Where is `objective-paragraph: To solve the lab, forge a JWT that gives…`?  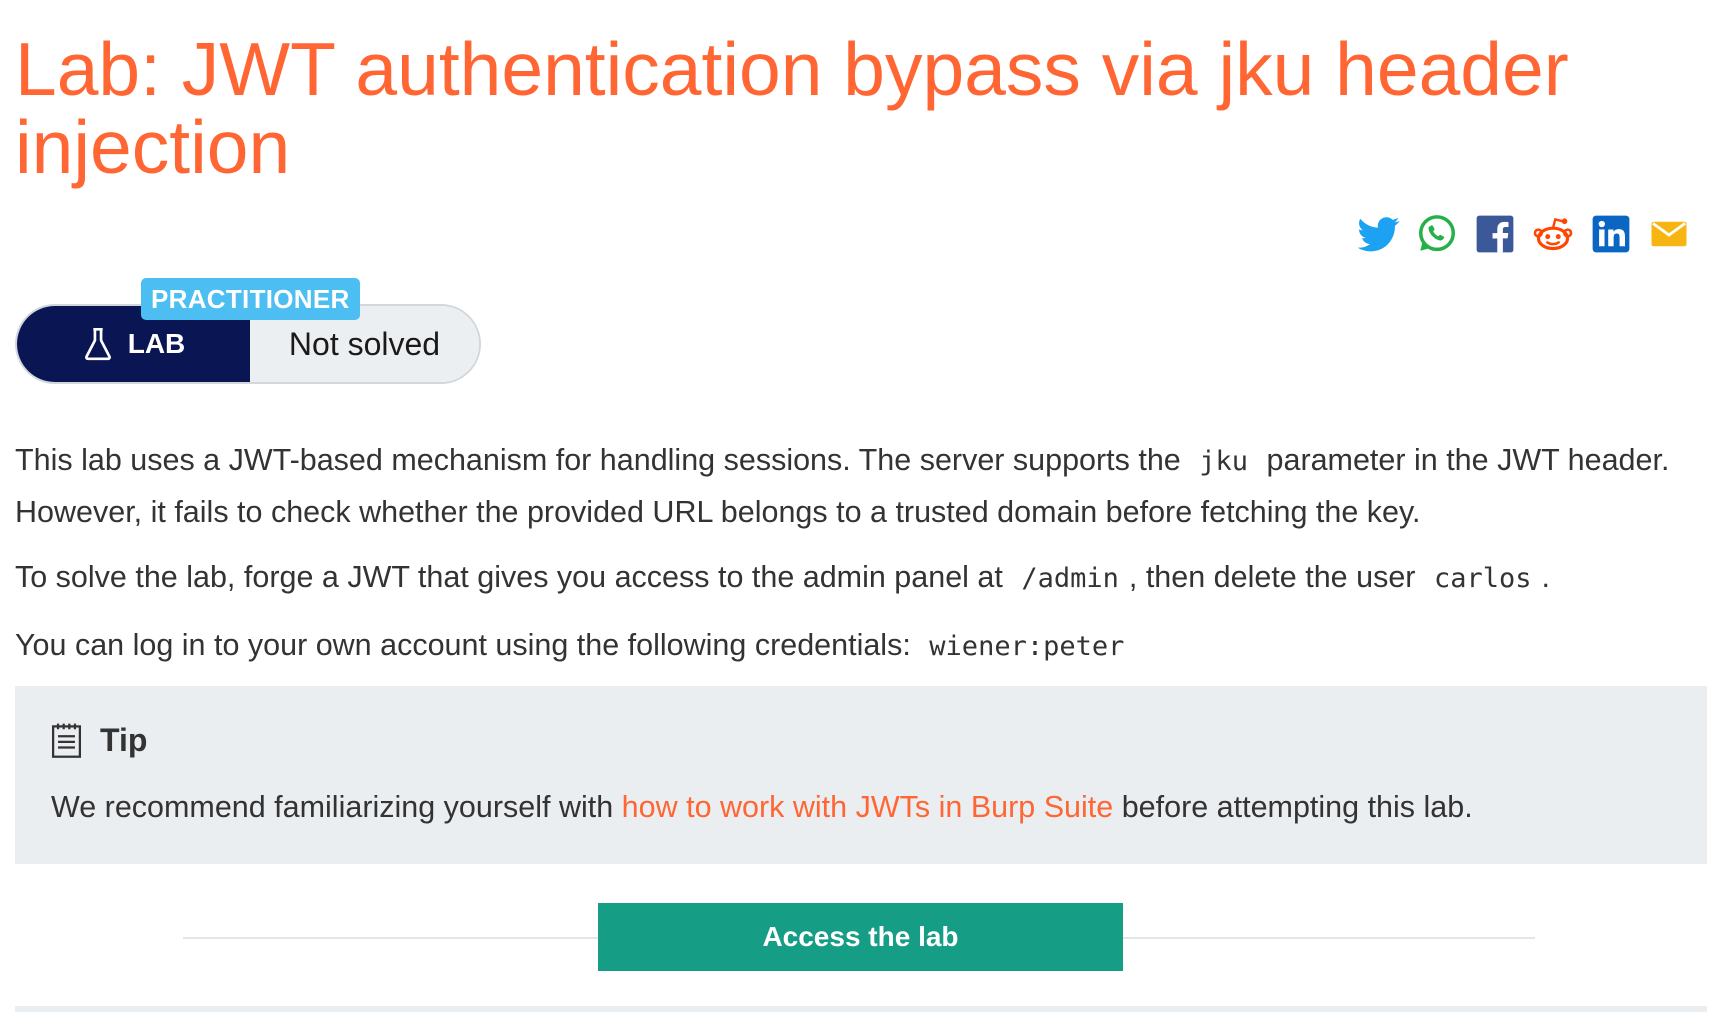
objective-paragraph: To solve the lab, forge a JWT that gives… is located at coordinates (782, 577).